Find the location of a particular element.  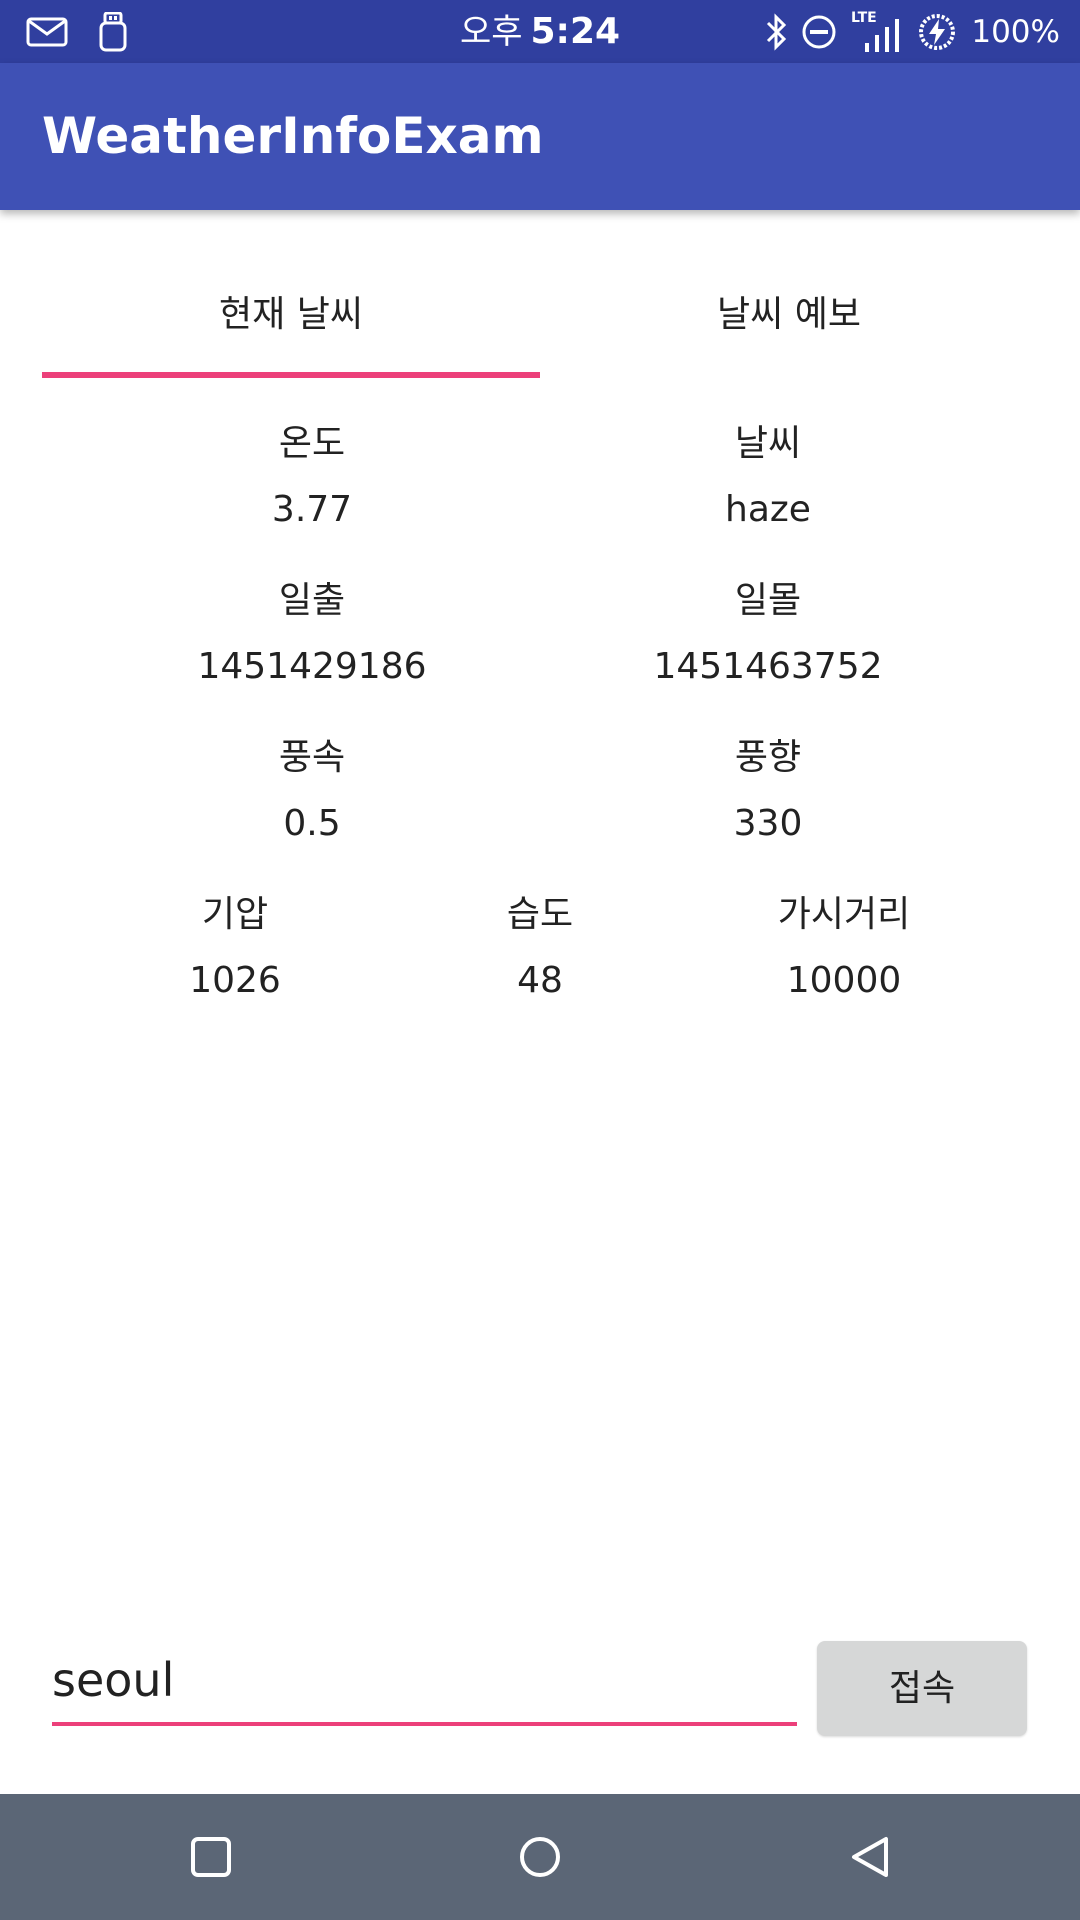

sunrise-value: 1451429186 is located at coordinates (312, 666).